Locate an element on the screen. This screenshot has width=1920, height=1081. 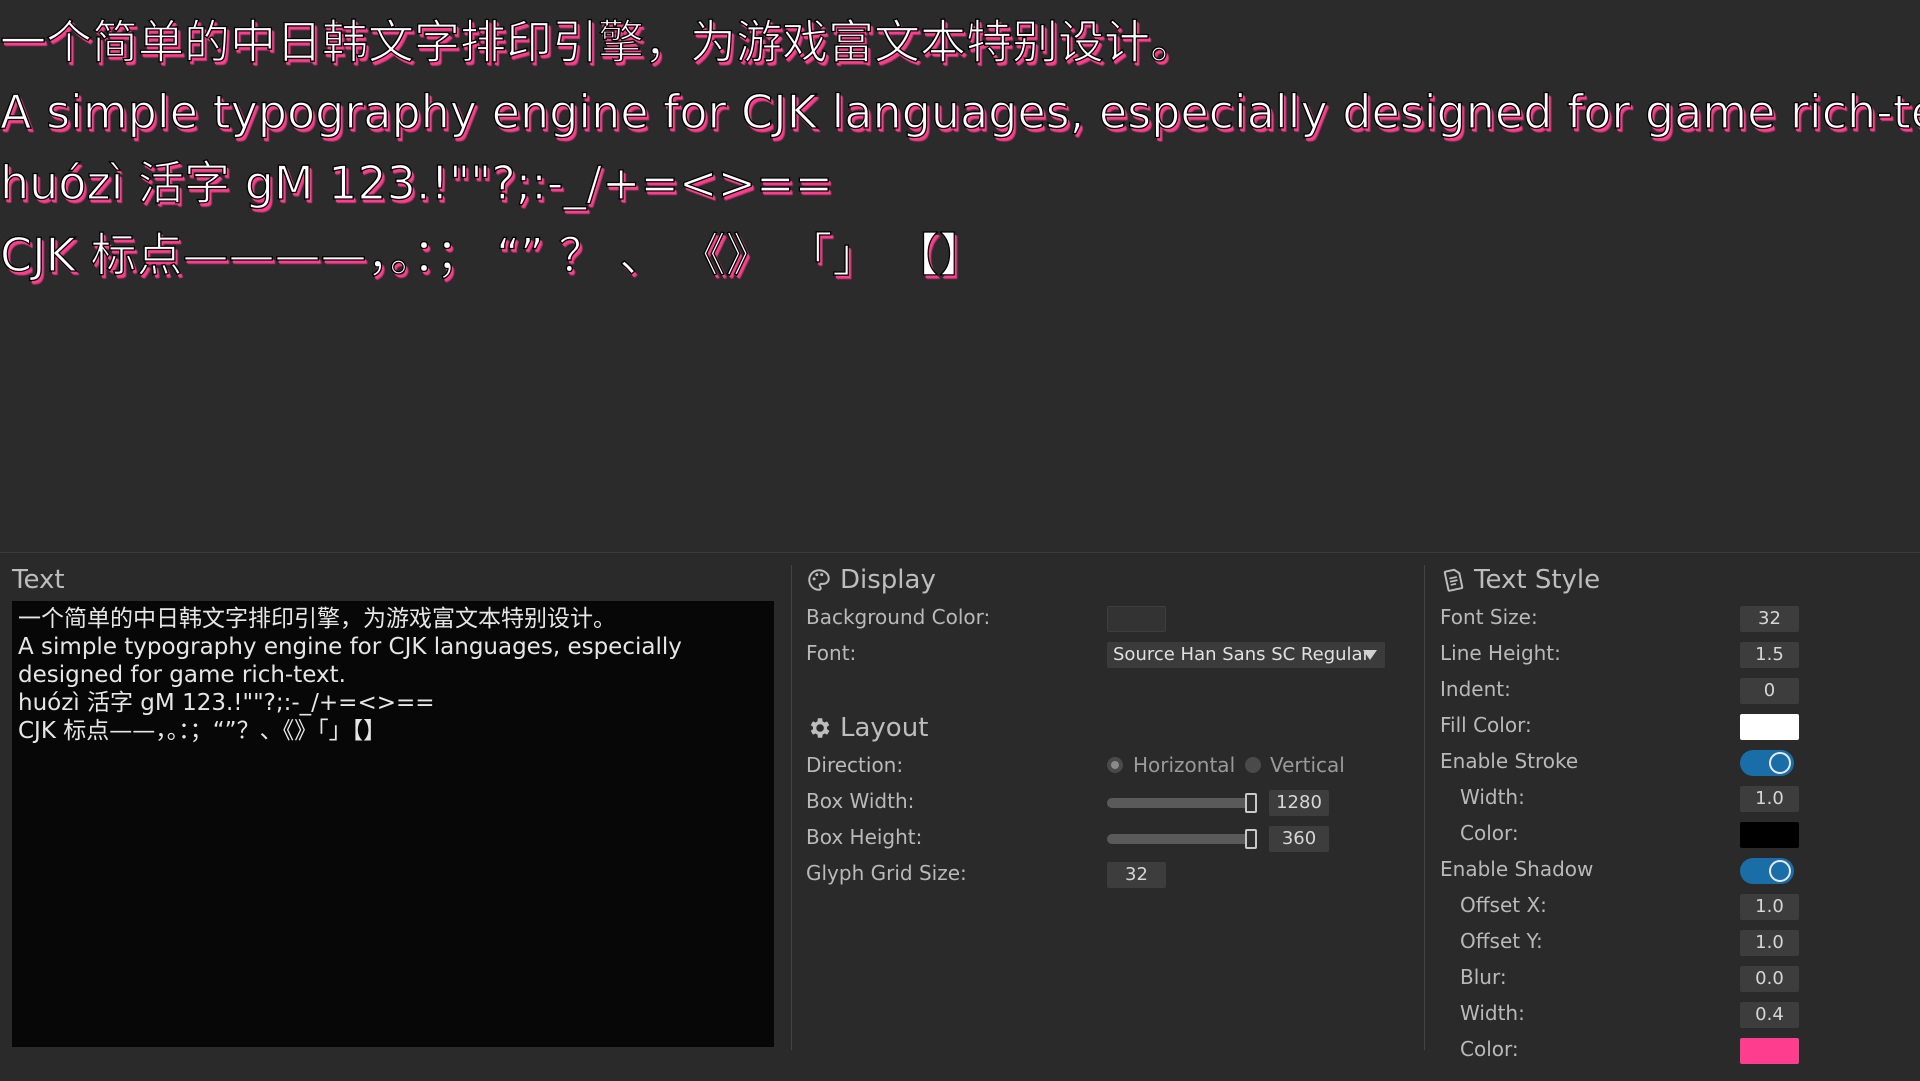
preview-line-4: CJK 标点————，。：； “” ？ 、 《》 「」 【】 is located at coordinates (493, 254).